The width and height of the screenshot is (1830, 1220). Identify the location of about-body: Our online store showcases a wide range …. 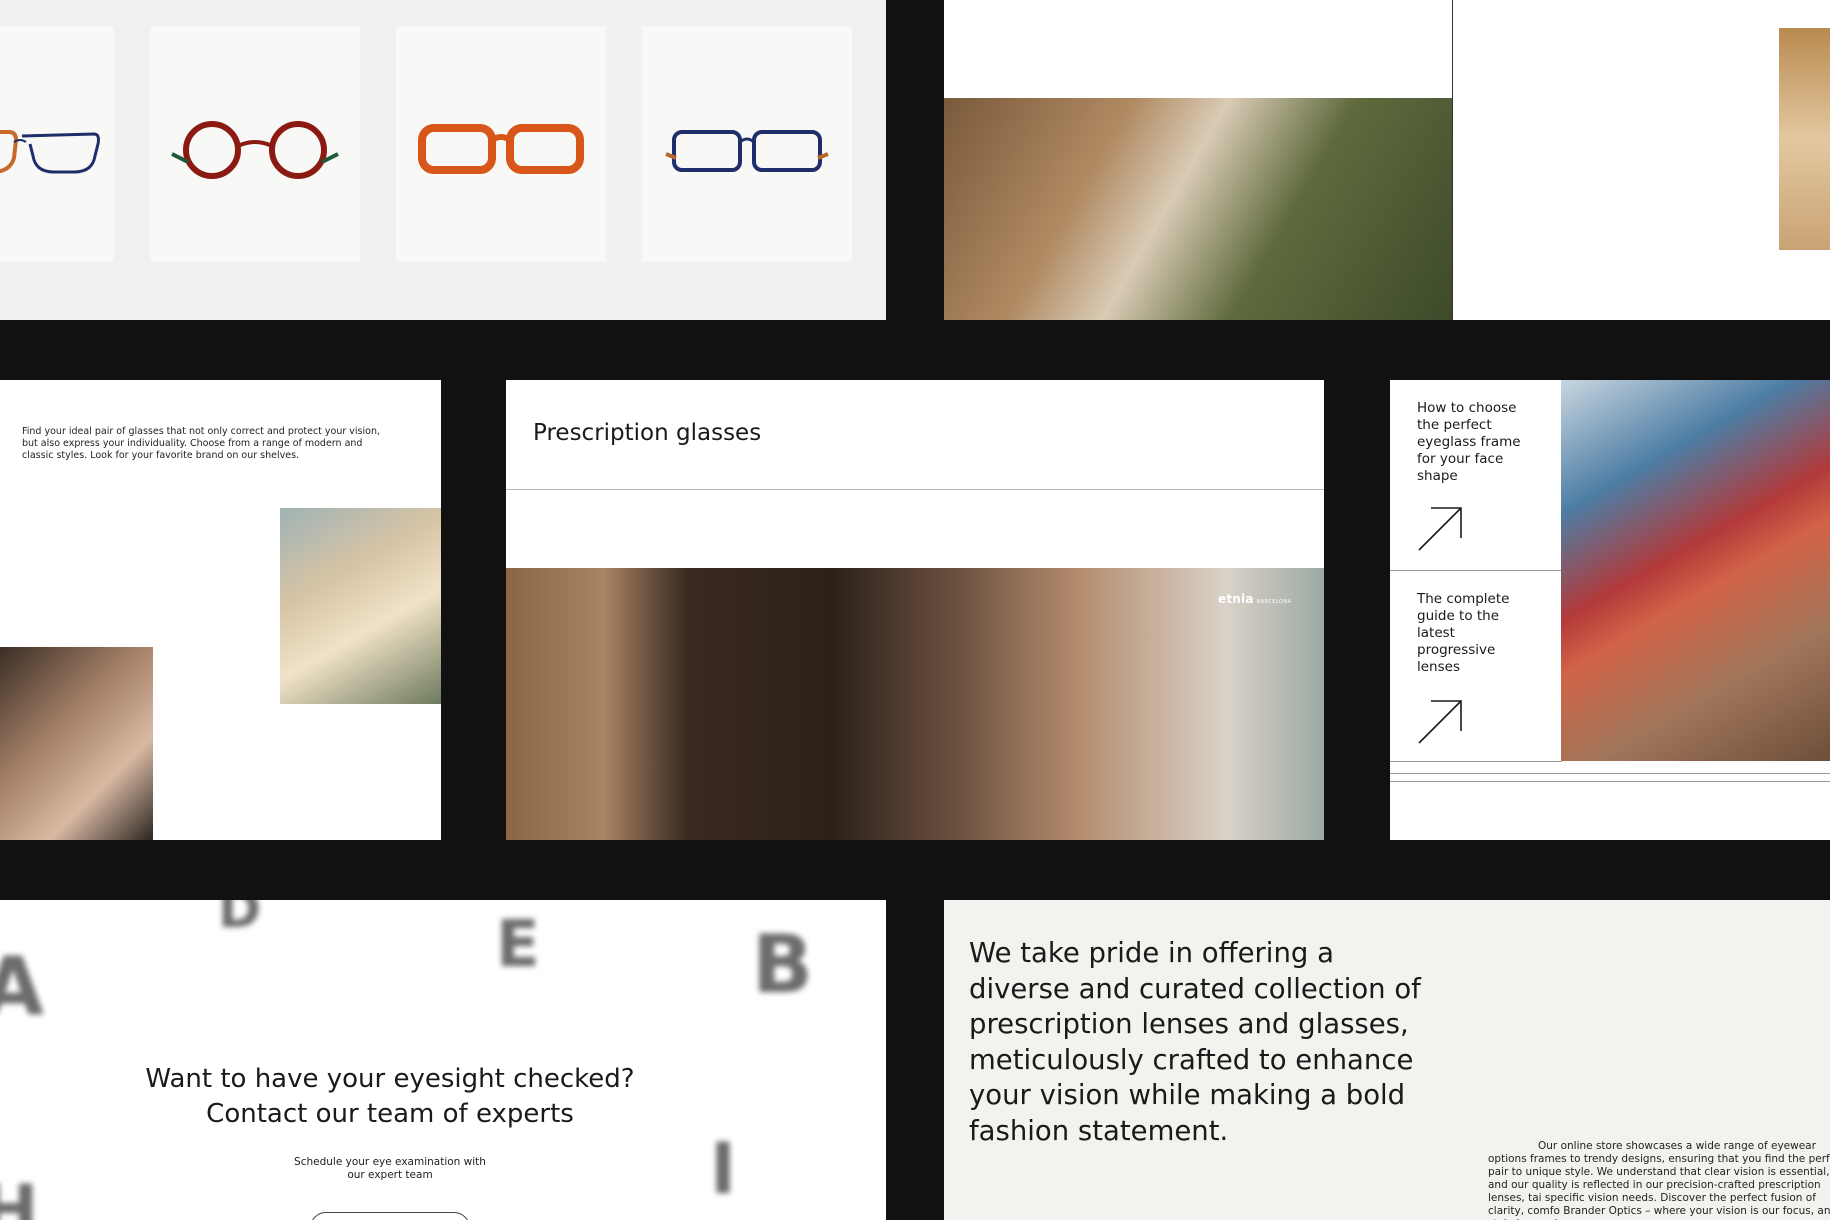
(1659, 1180).